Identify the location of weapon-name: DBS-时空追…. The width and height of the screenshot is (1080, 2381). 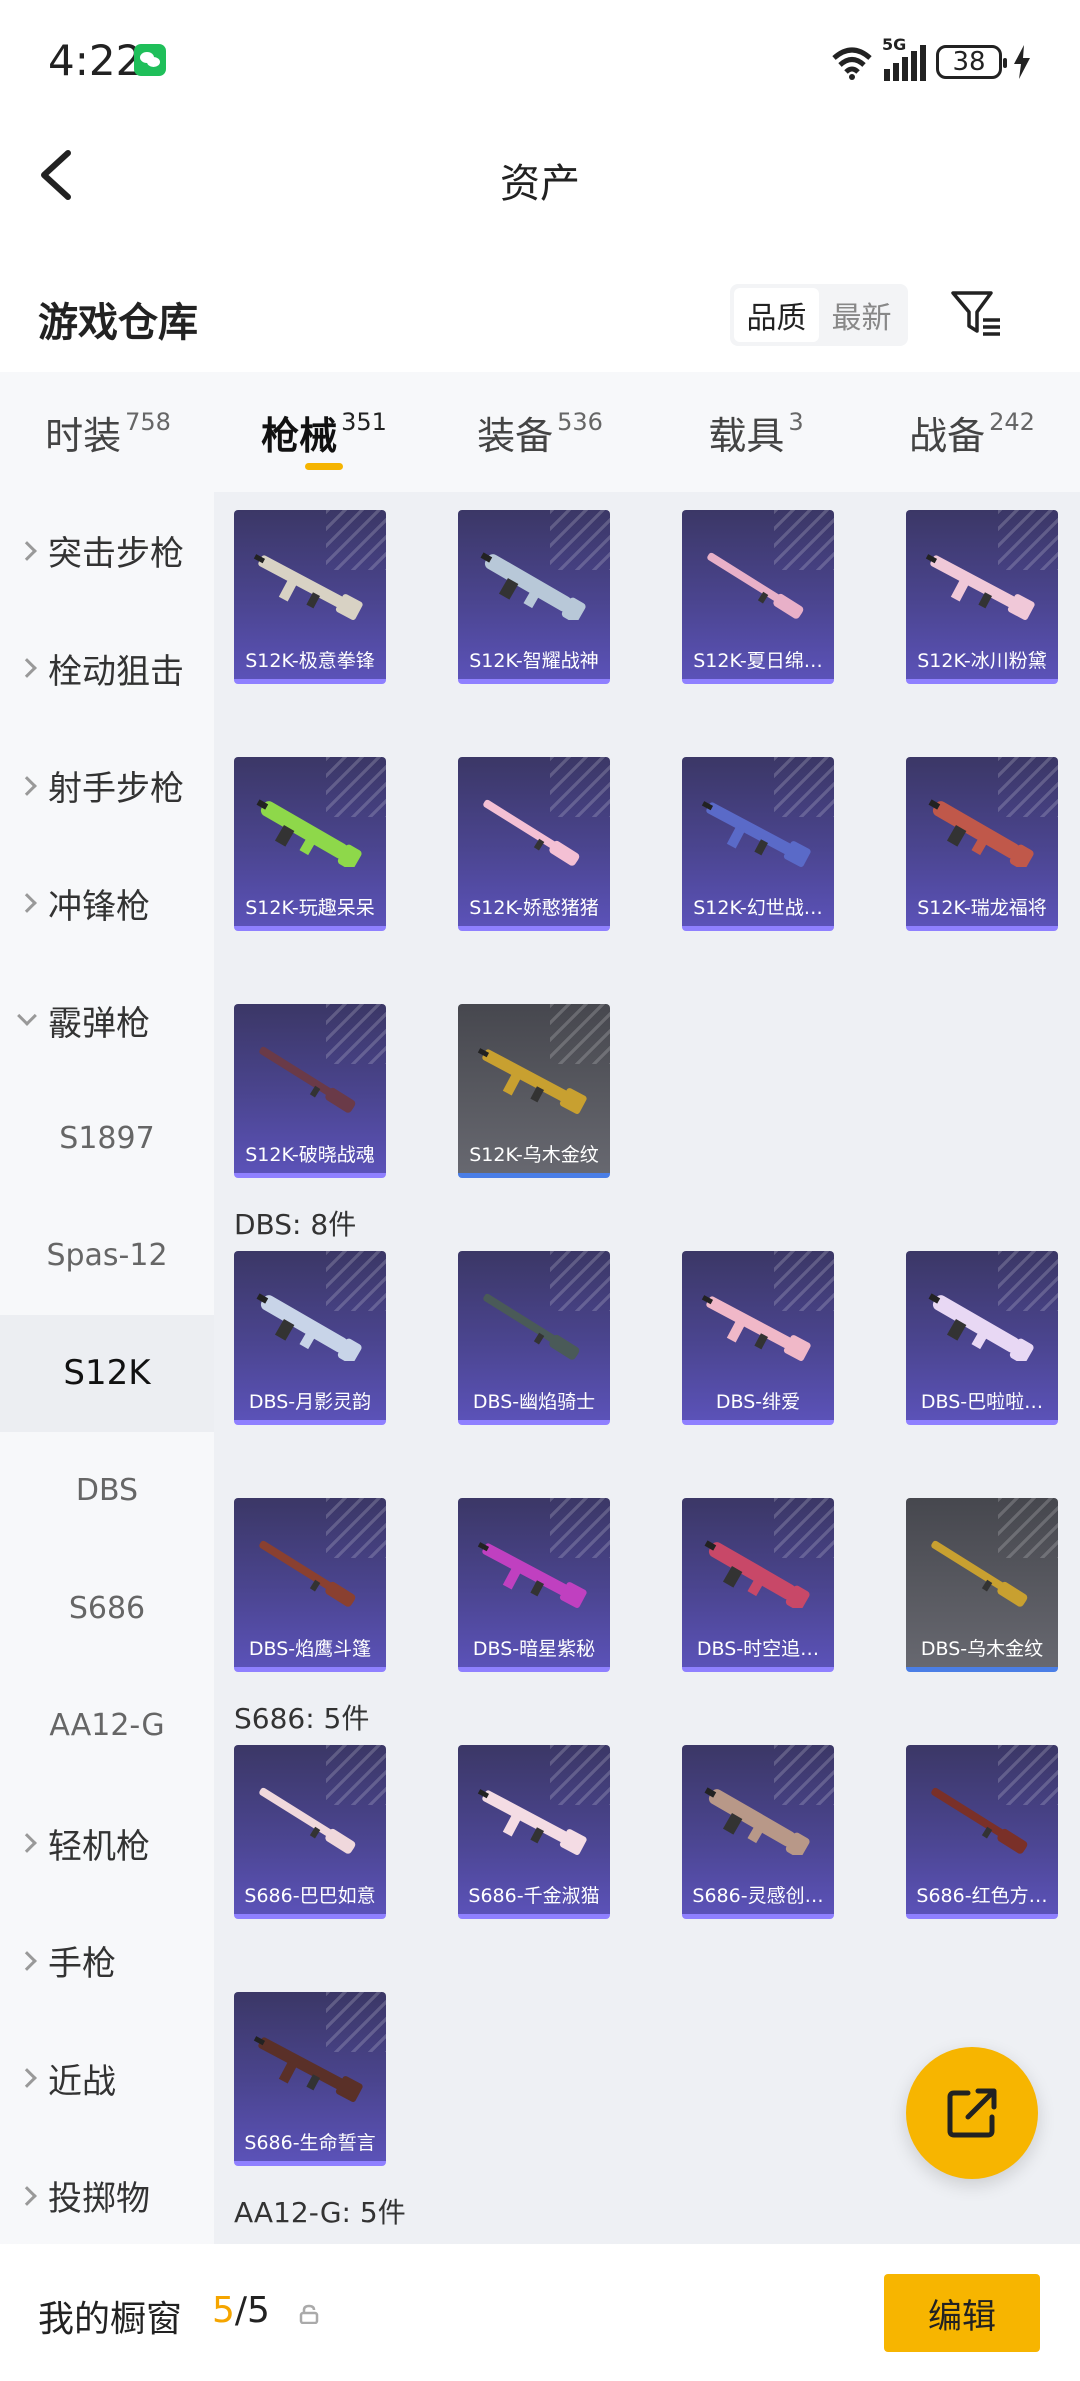
(758, 1649).